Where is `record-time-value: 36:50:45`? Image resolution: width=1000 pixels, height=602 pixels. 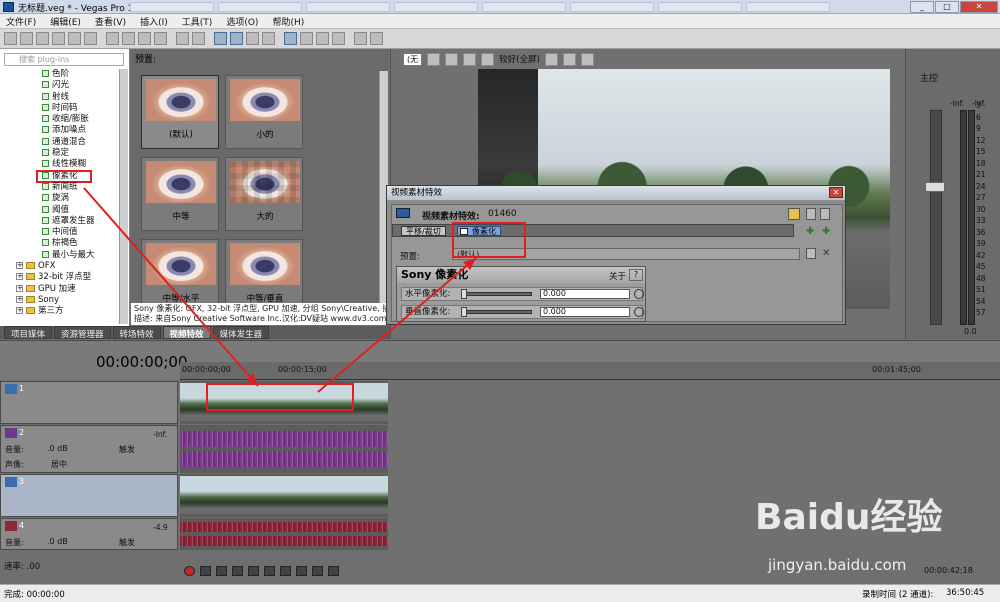 record-time-value: 36:50:45 is located at coordinates (965, 593).